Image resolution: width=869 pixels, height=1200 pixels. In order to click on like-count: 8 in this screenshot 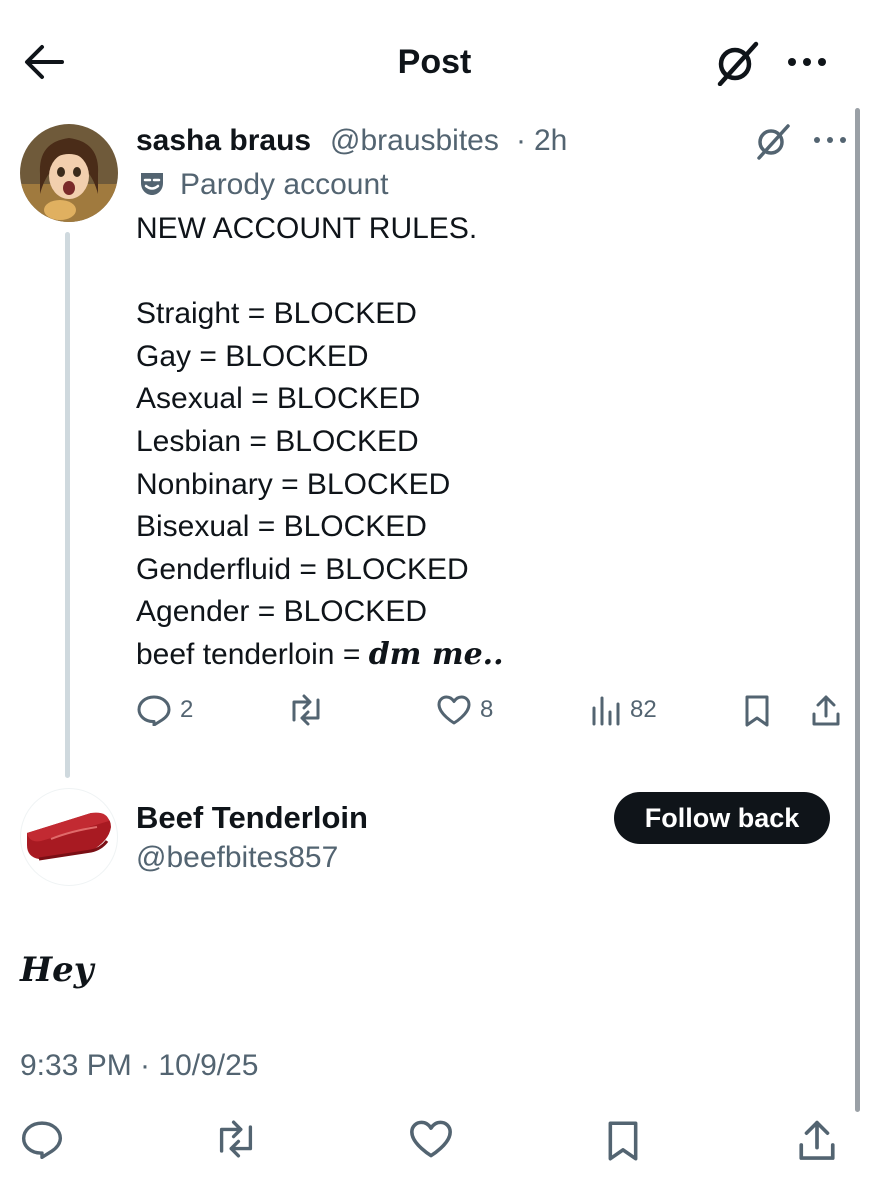, I will do `click(487, 709)`.